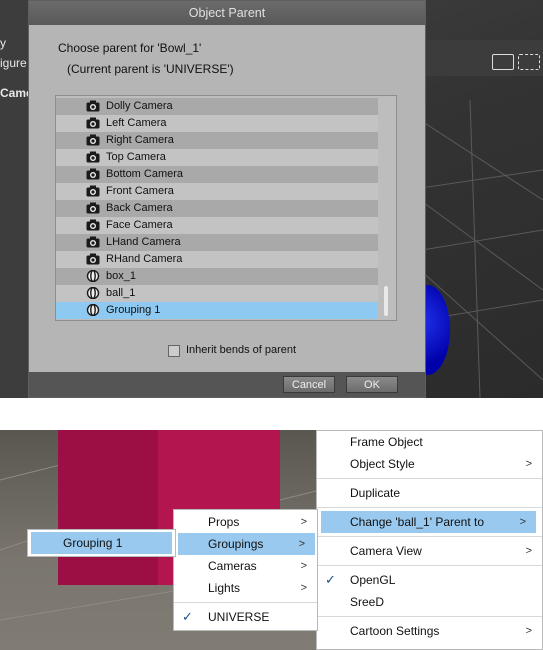  I want to click on groupings-submenu: Grouping 1, so click(101, 543).